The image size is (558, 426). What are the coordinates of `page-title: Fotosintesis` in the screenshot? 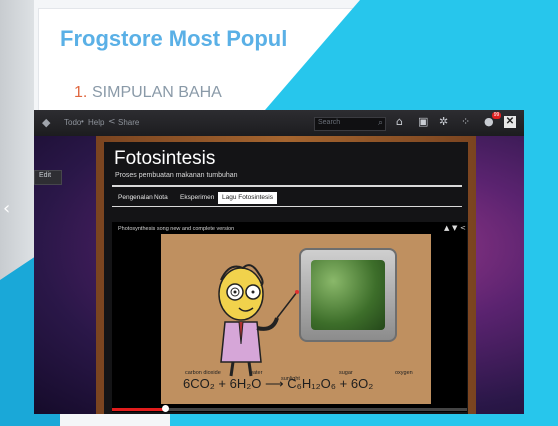 It's located at (165, 158).